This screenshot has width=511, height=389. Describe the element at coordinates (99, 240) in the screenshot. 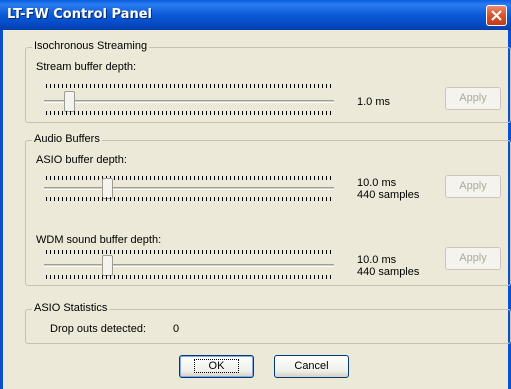

I see `wdm-buffer-label: WDM sound buffer depth:` at that location.